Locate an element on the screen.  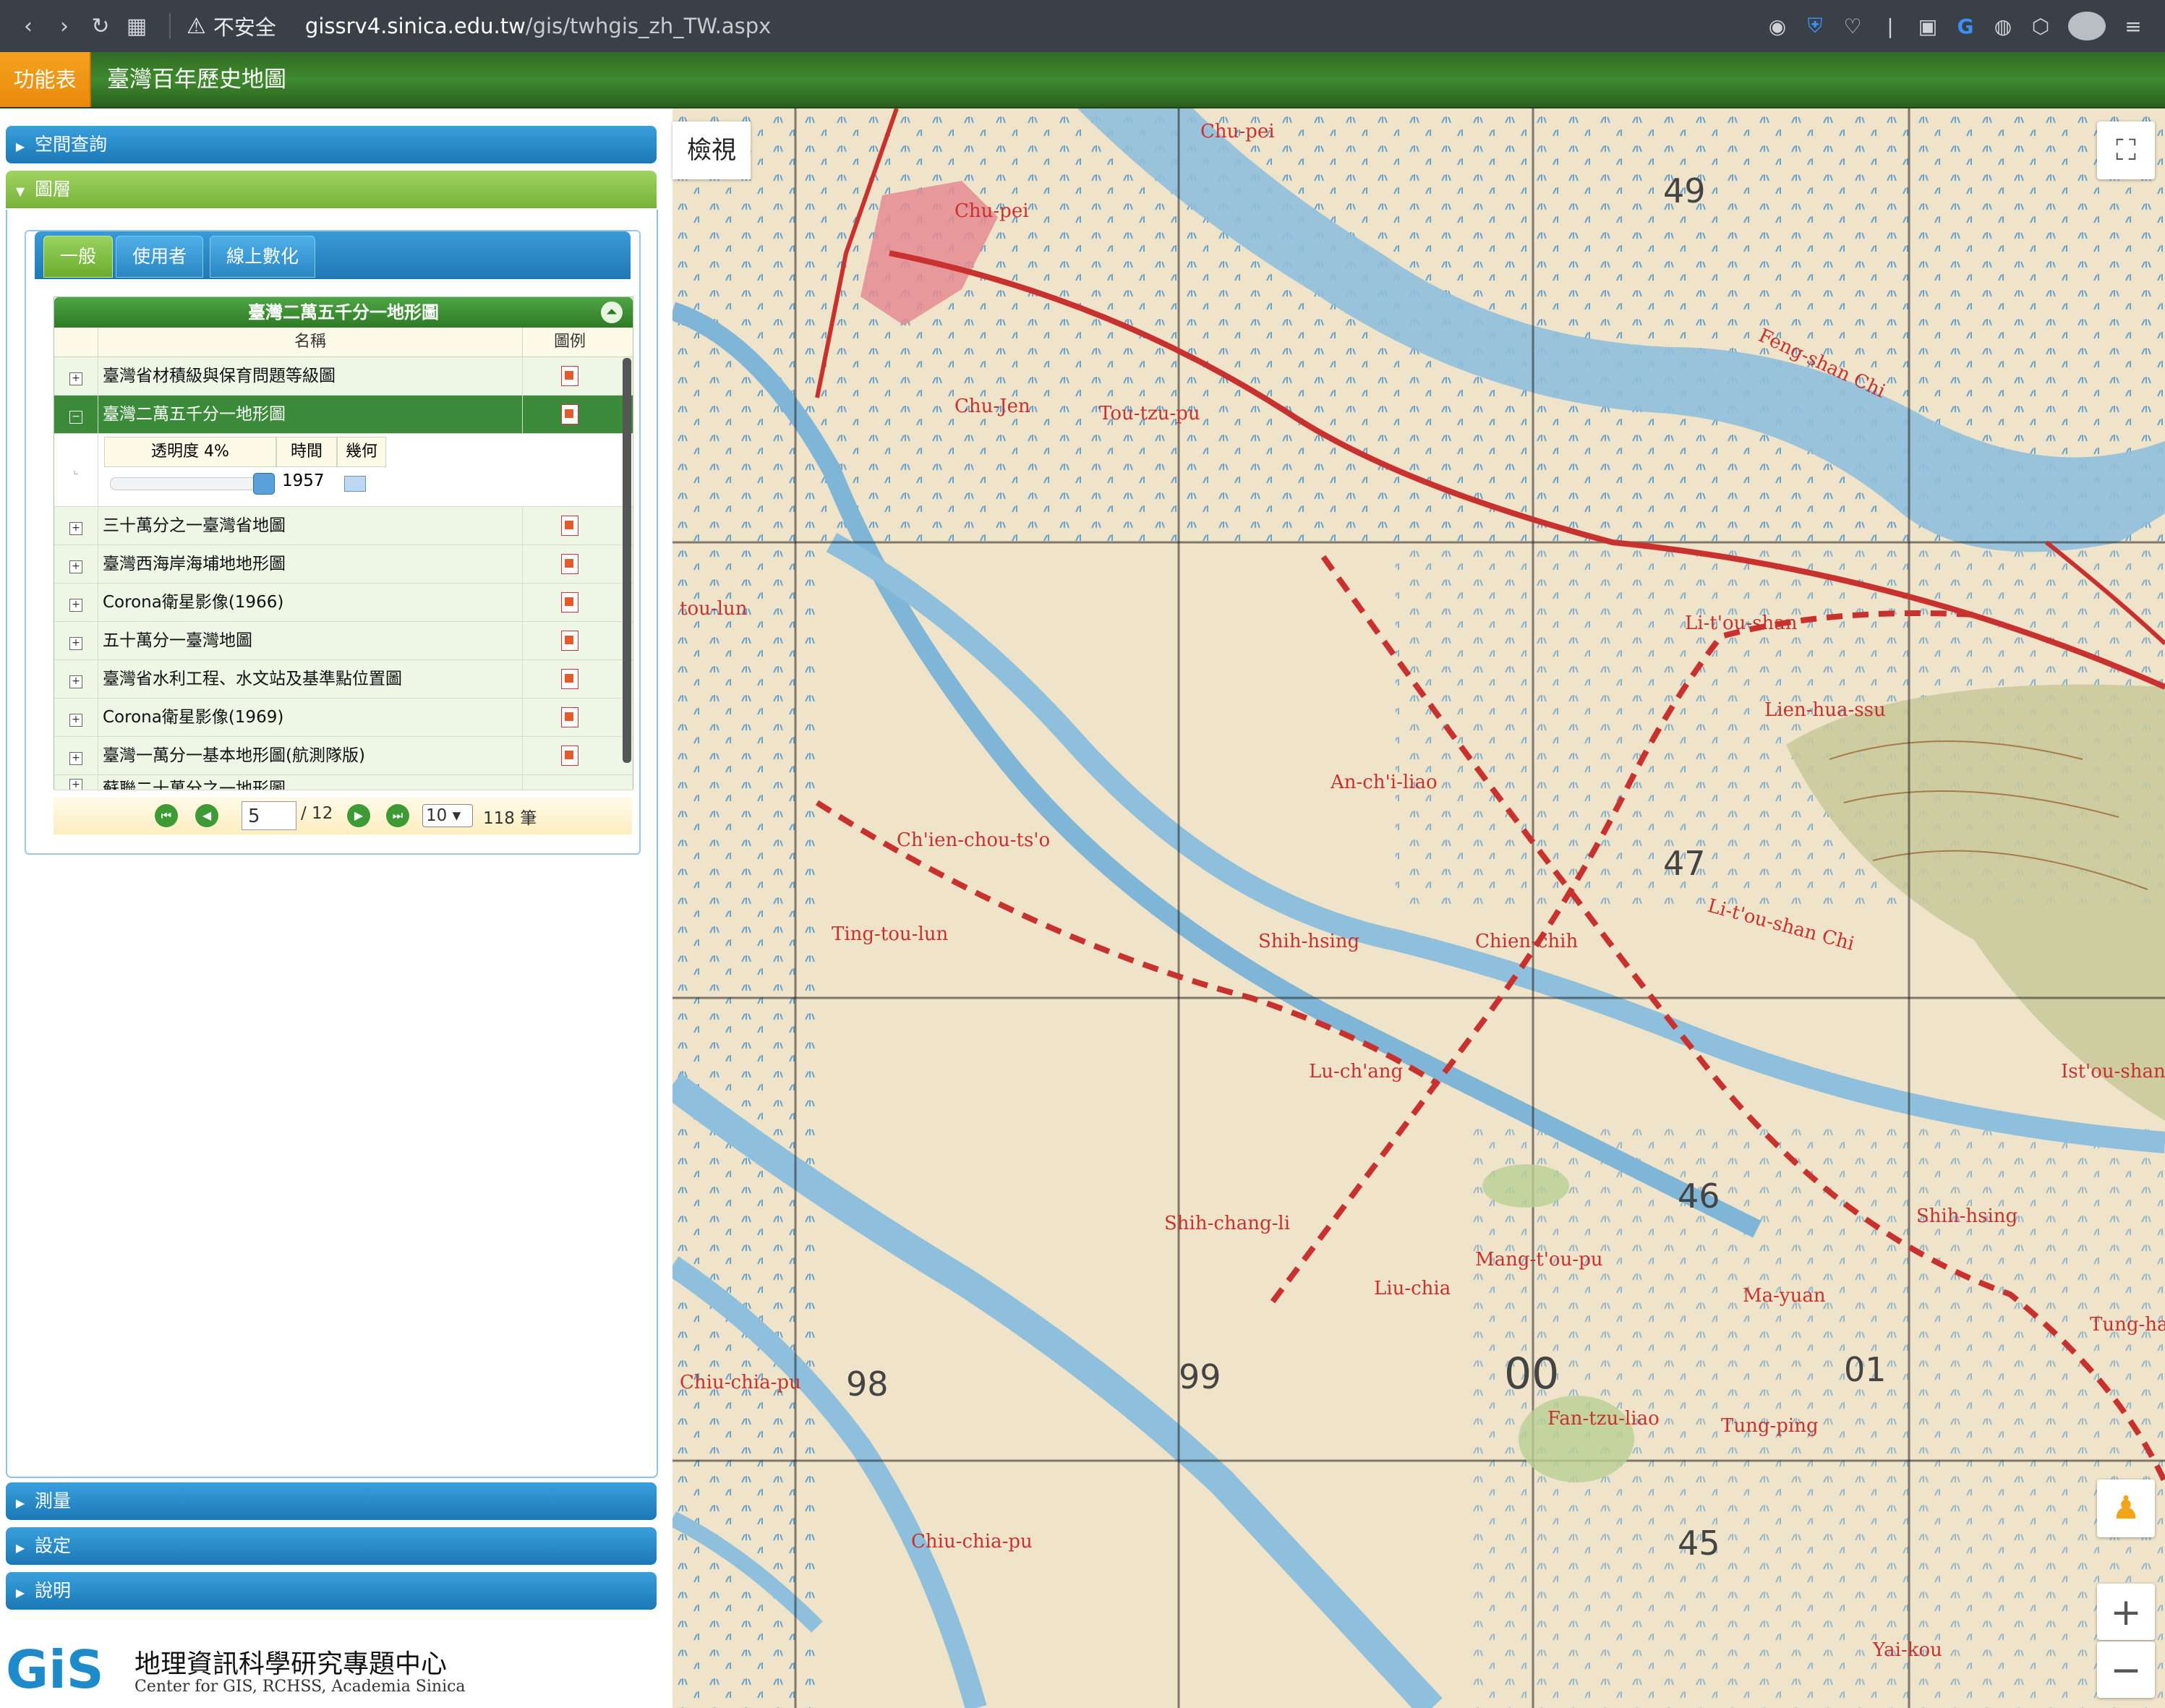
camera-icon: ◉ is located at coordinates (1777, 26).